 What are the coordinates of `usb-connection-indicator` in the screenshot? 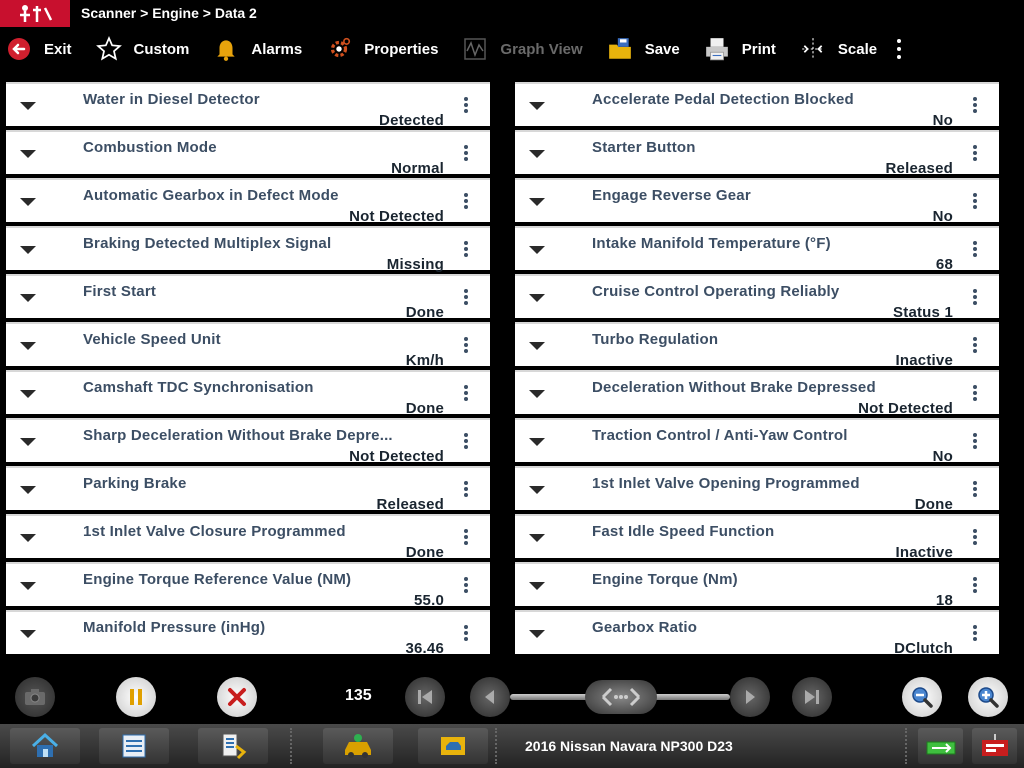 It's located at (940, 746).